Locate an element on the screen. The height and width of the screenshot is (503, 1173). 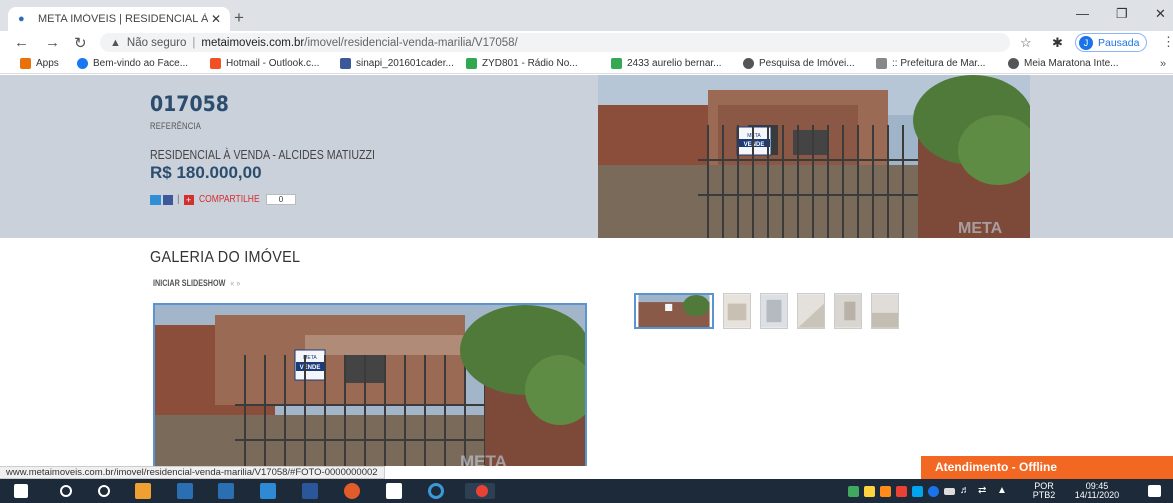
notifications-area-icon: ▲ is located at coordinates (1002, 491).